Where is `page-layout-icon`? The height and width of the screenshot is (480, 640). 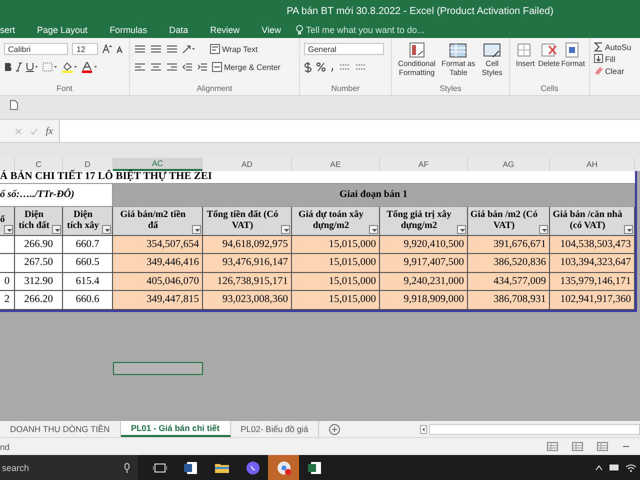
page-layout-icon is located at coordinates (577, 446).